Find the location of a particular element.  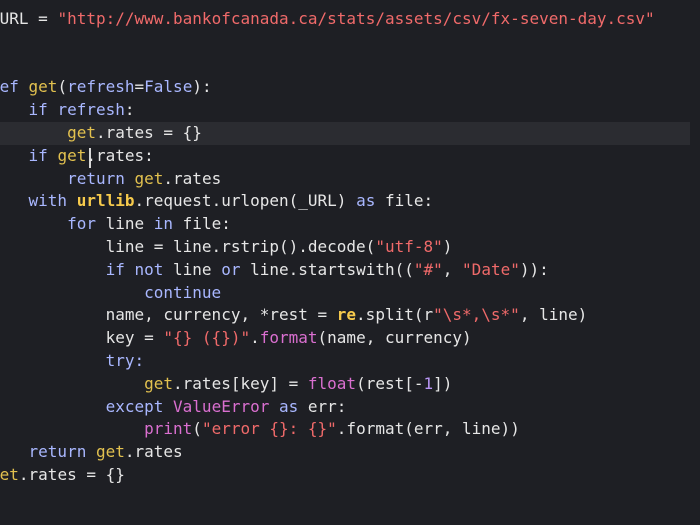

code-line: get.rates[key] = float(rest[-1]) is located at coordinates (345, 384).